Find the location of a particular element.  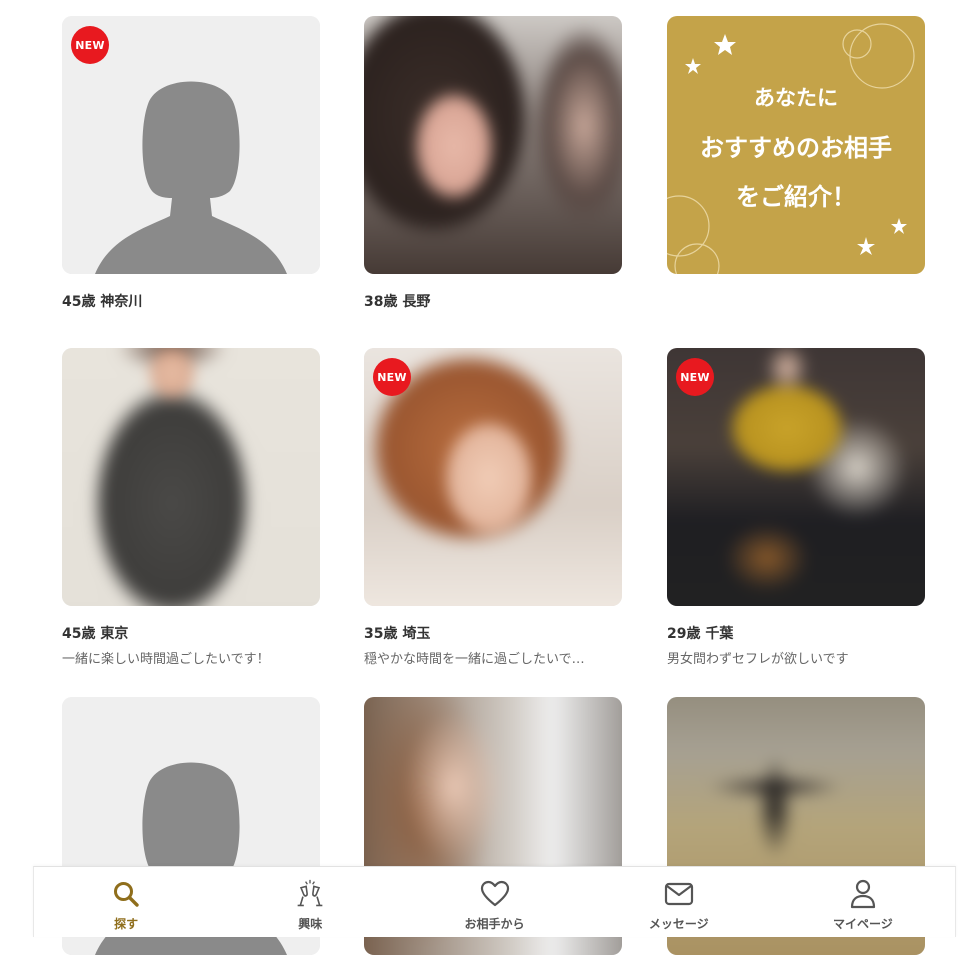

search-icon is located at coordinates (126, 894).